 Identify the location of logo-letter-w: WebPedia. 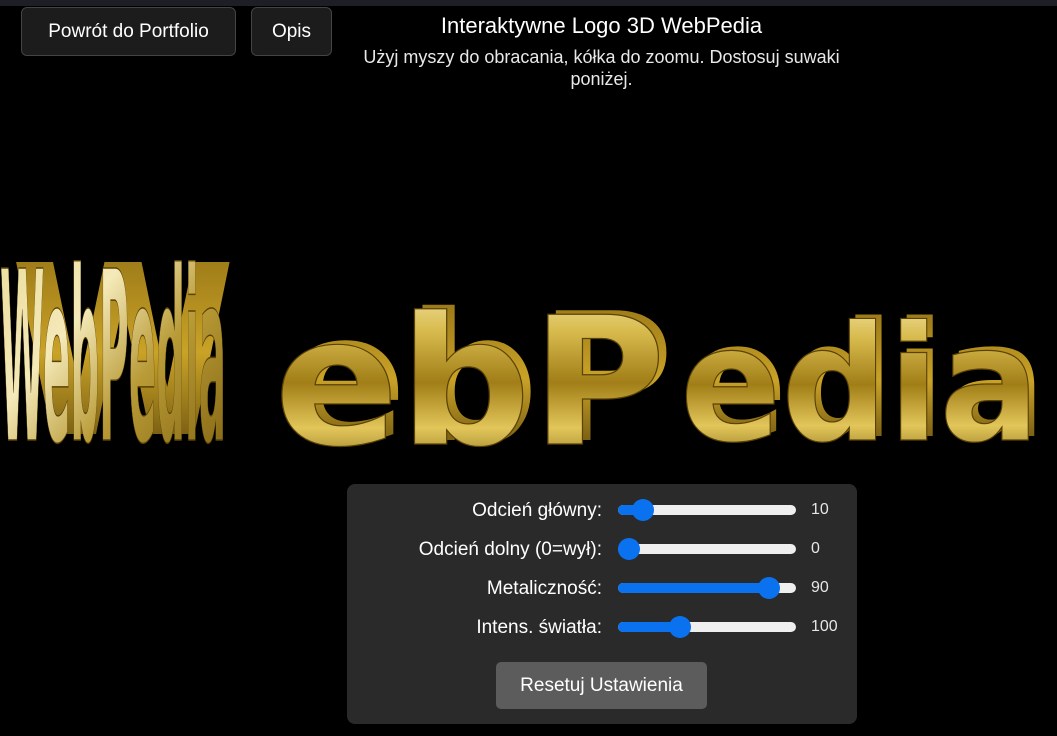
(113, 345).